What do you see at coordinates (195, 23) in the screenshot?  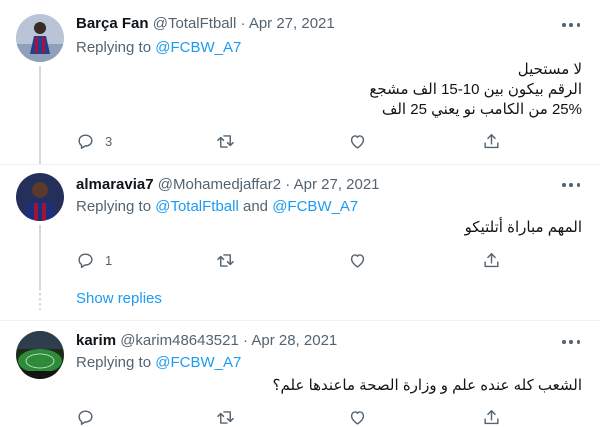 I see `user-handle: @TotalFtball` at bounding box center [195, 23].